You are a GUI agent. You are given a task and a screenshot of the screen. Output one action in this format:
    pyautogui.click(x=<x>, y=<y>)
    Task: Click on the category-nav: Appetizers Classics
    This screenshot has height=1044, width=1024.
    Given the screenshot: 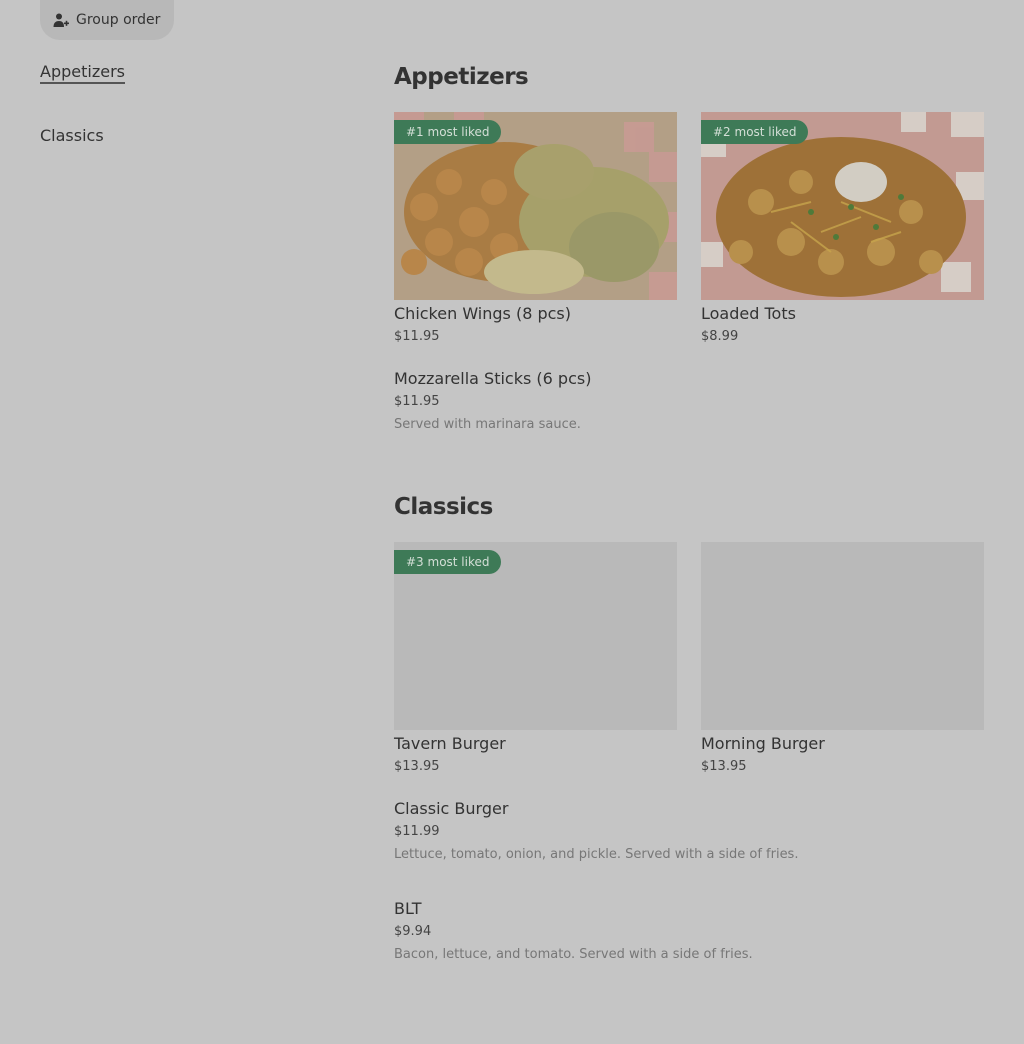 What is the action you would take?
    pyautogui.click(x=82, y=114)
    